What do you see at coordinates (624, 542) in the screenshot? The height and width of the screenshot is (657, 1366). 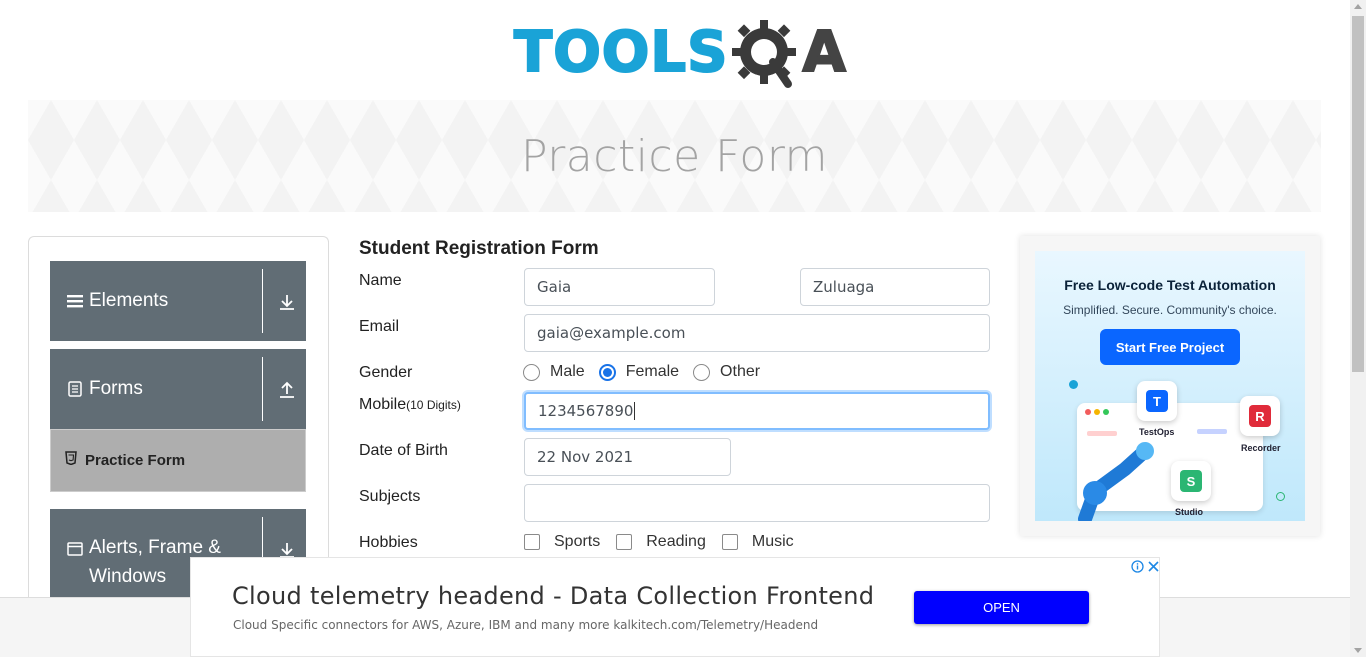 I see `checkbox-reading` at bounding box center [624, 542].